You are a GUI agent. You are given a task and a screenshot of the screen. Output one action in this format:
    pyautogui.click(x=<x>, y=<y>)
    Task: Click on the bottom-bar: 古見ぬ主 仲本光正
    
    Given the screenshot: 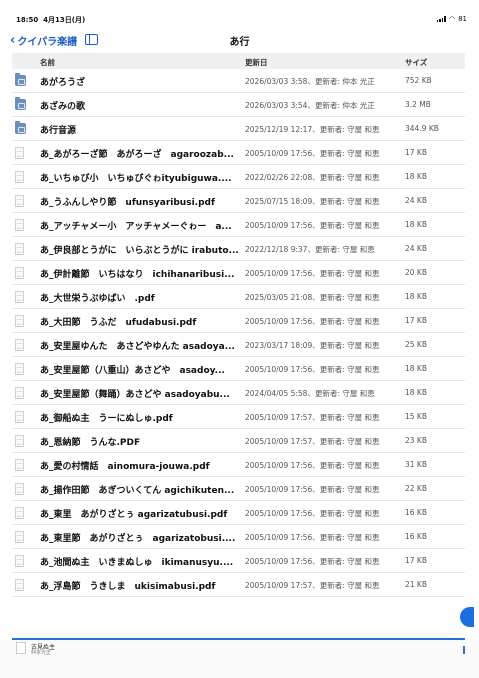 What is the action you would take?
    pyautogui.click(x=239, y=659)
    